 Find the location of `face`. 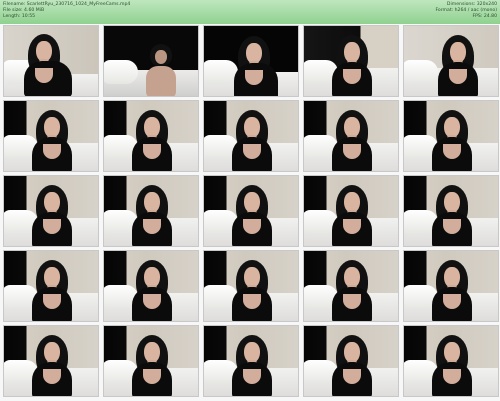

face is located at coordinates (161, 57).